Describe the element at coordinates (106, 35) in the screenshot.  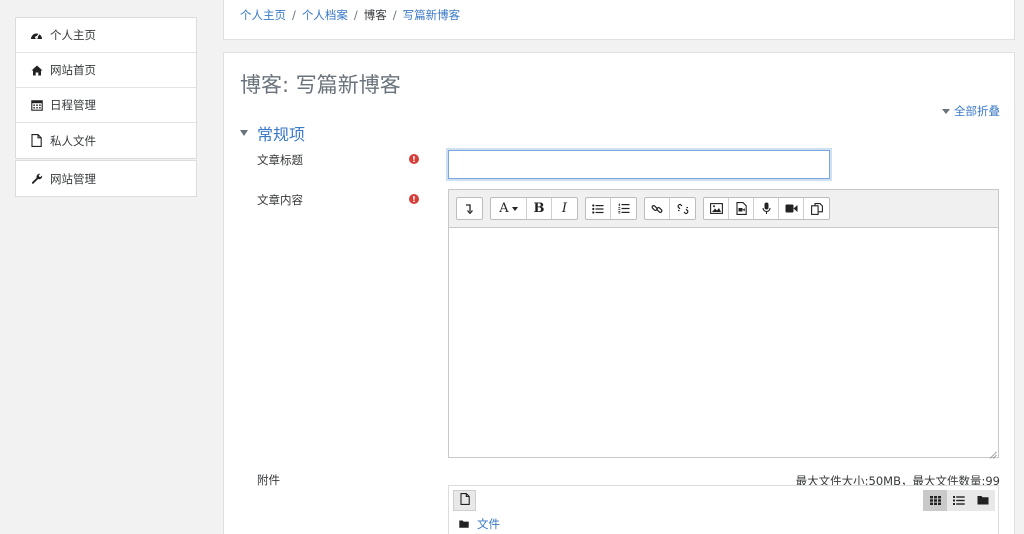
I see `sidebar-item-dashboard: 个人主页` at that location.